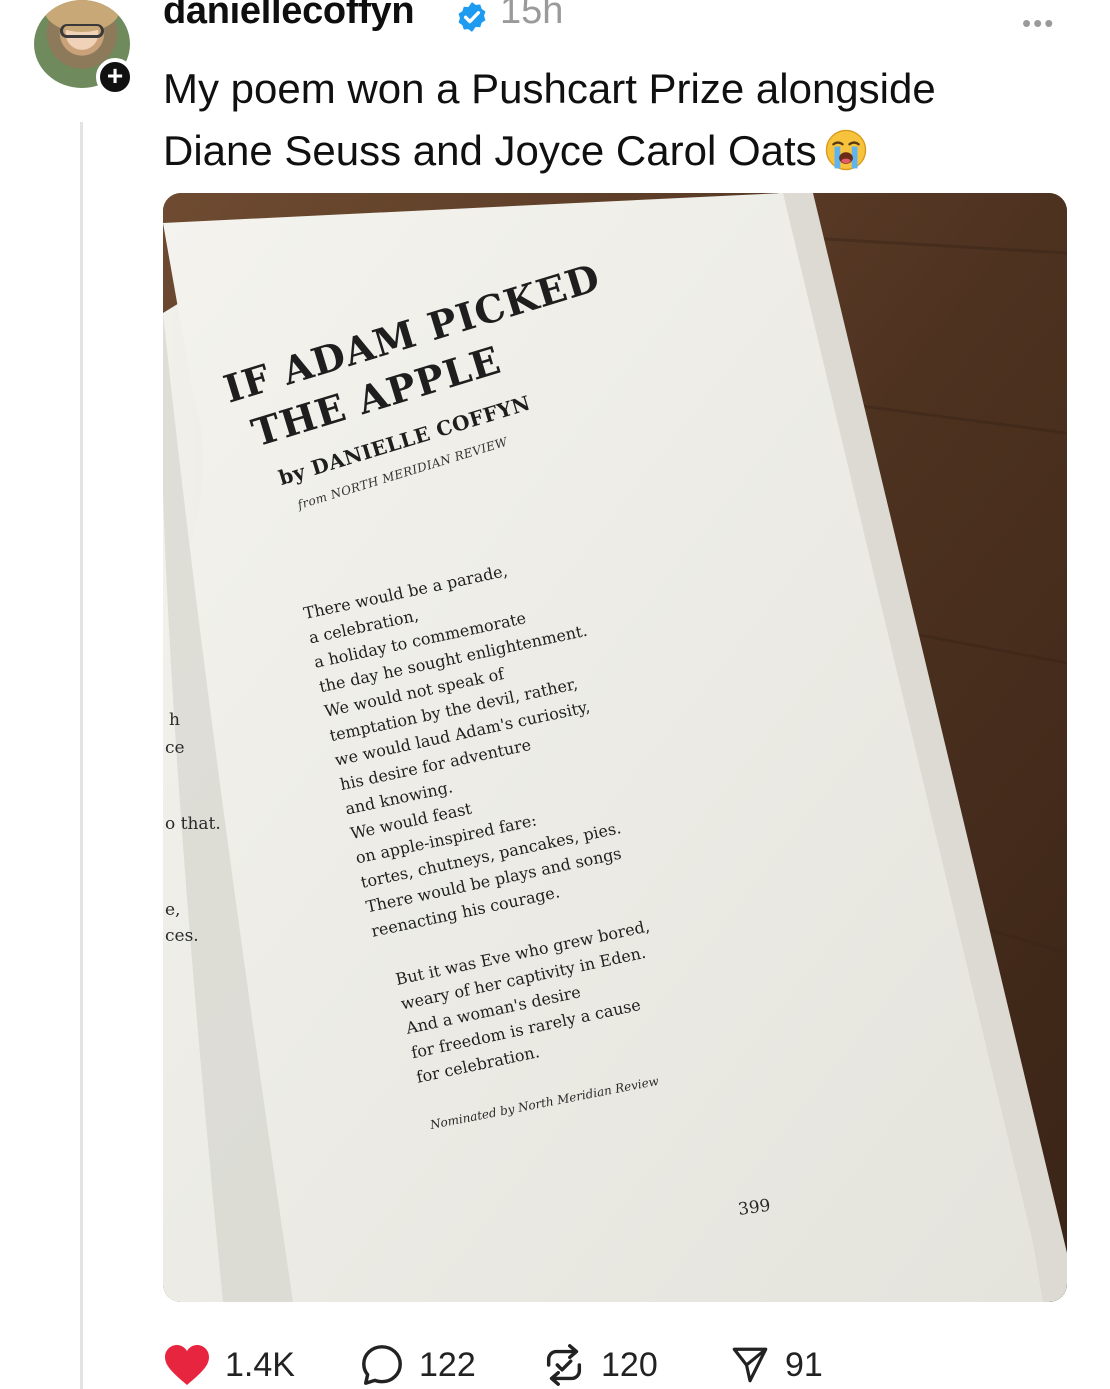 This screenshot has height=1389, width=1110. I want to click on share-button: 91, so click(776, 1364).